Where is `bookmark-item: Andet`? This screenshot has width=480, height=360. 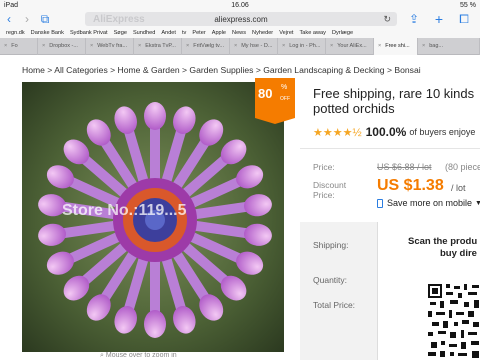 bookmark-item: Andet is located at coordinates (168, 33).